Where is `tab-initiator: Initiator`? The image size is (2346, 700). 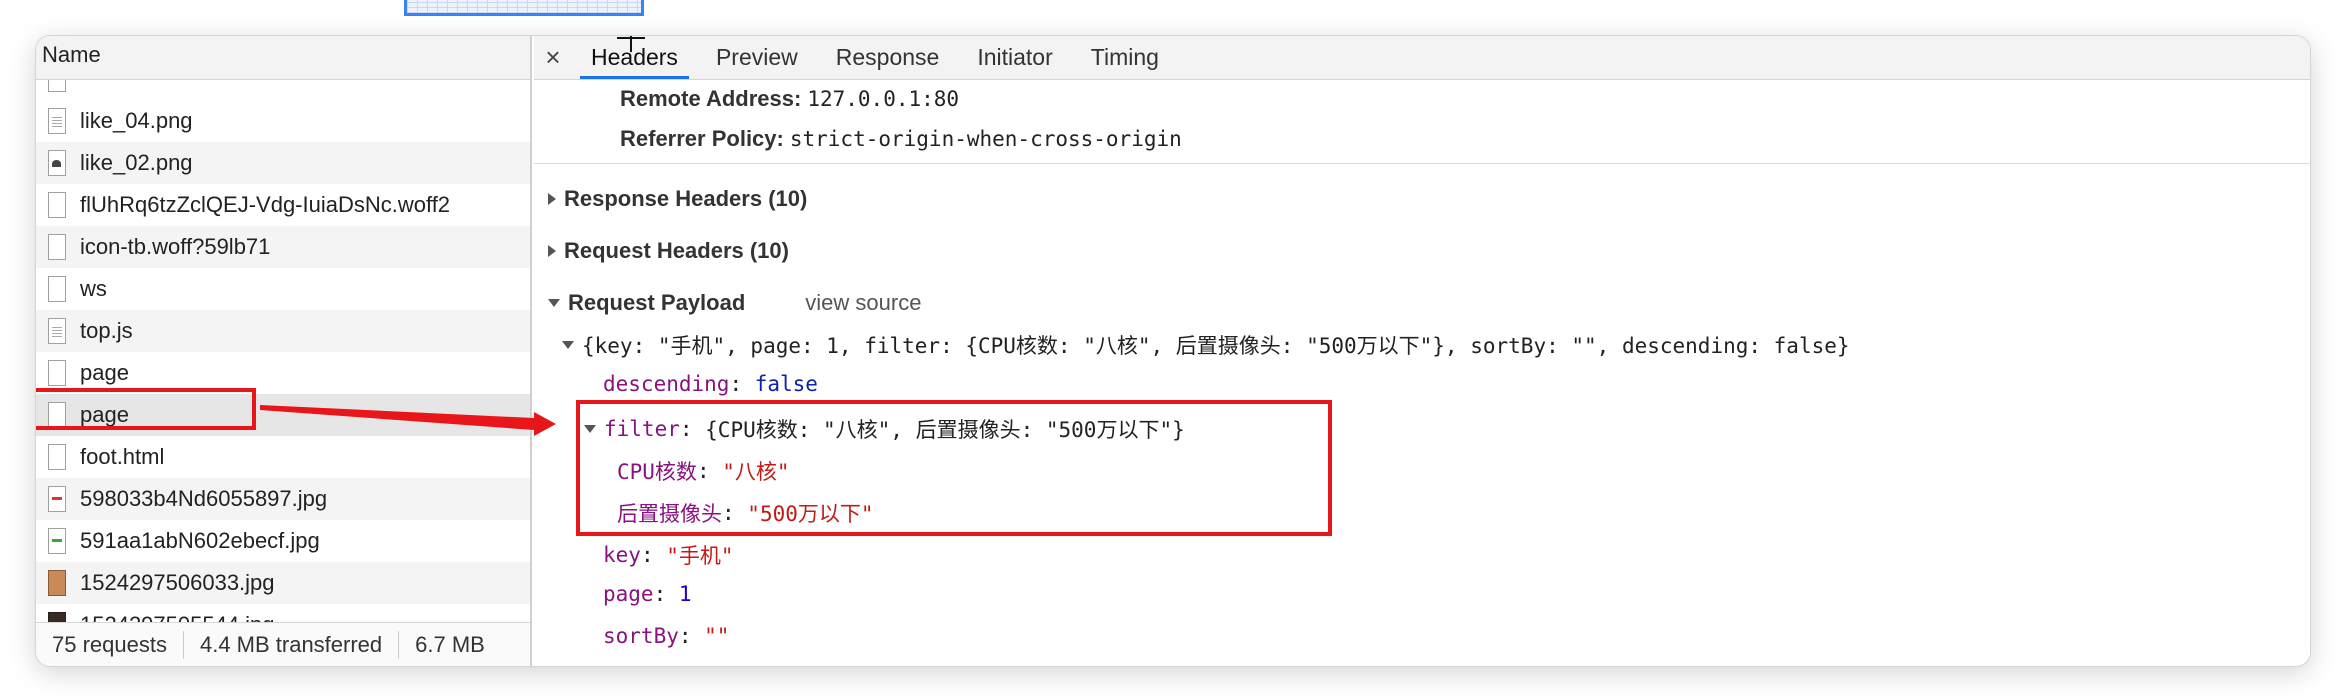
tab-initiator: Initiator is located at coordinates (1014, 57).